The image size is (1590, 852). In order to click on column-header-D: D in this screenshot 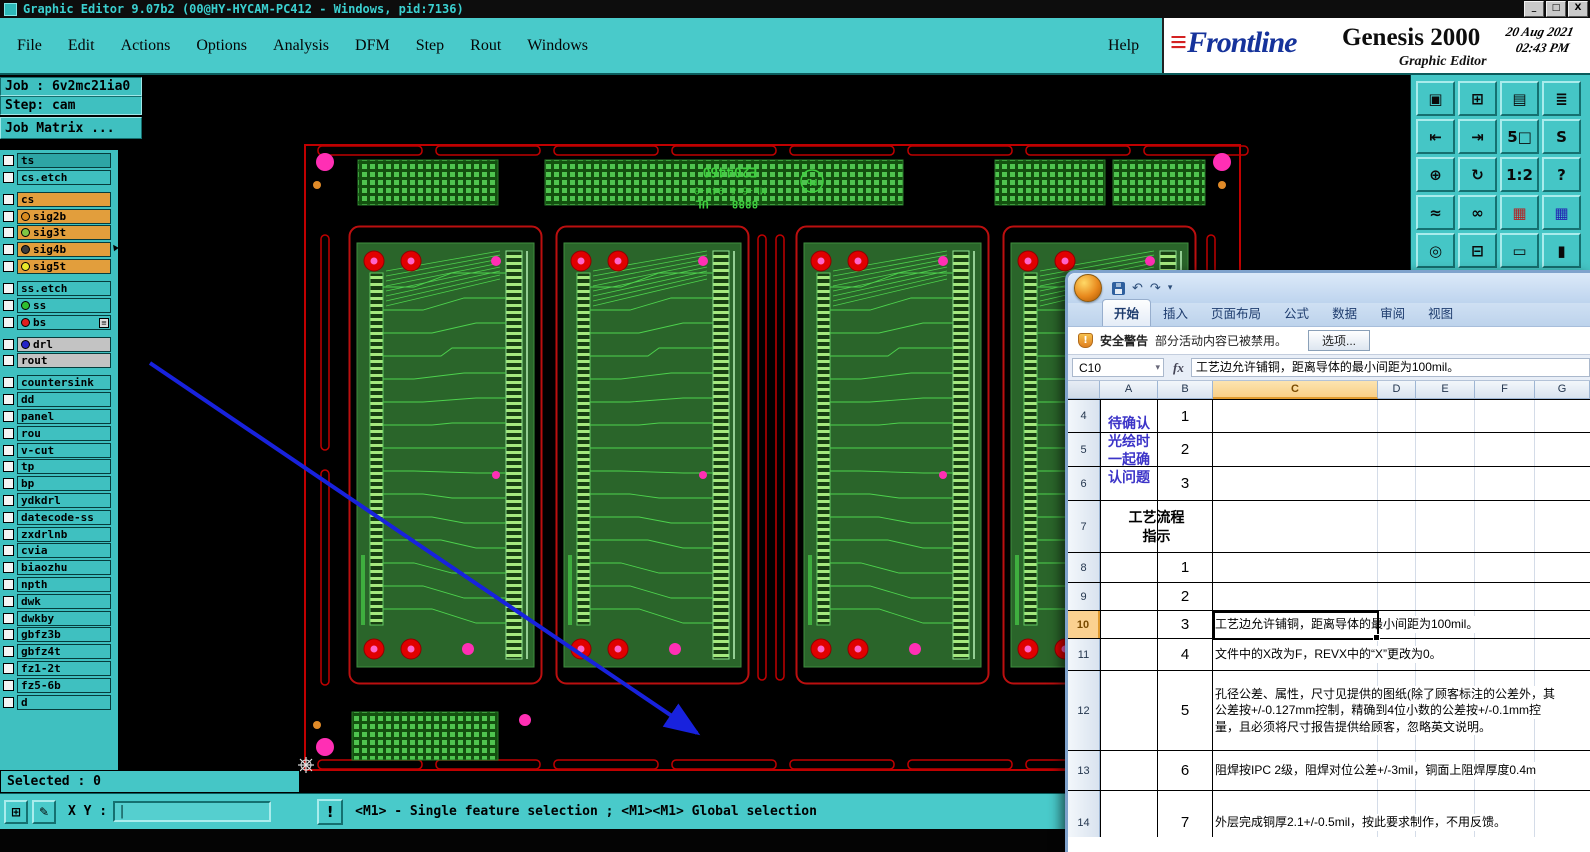, I will do `click(1397, 390)`.